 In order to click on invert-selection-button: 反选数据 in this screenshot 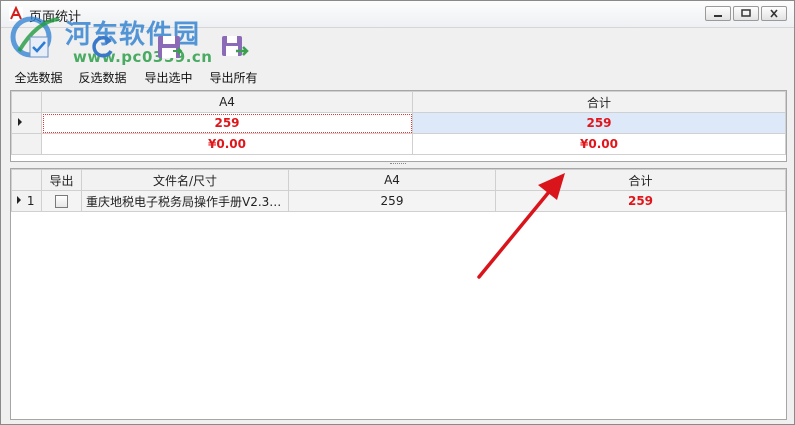, I will do `click(102, 59)`.